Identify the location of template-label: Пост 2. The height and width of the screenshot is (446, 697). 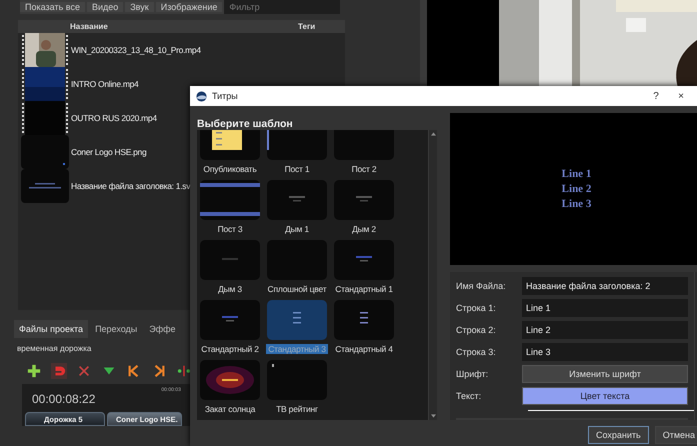
(364, 169).